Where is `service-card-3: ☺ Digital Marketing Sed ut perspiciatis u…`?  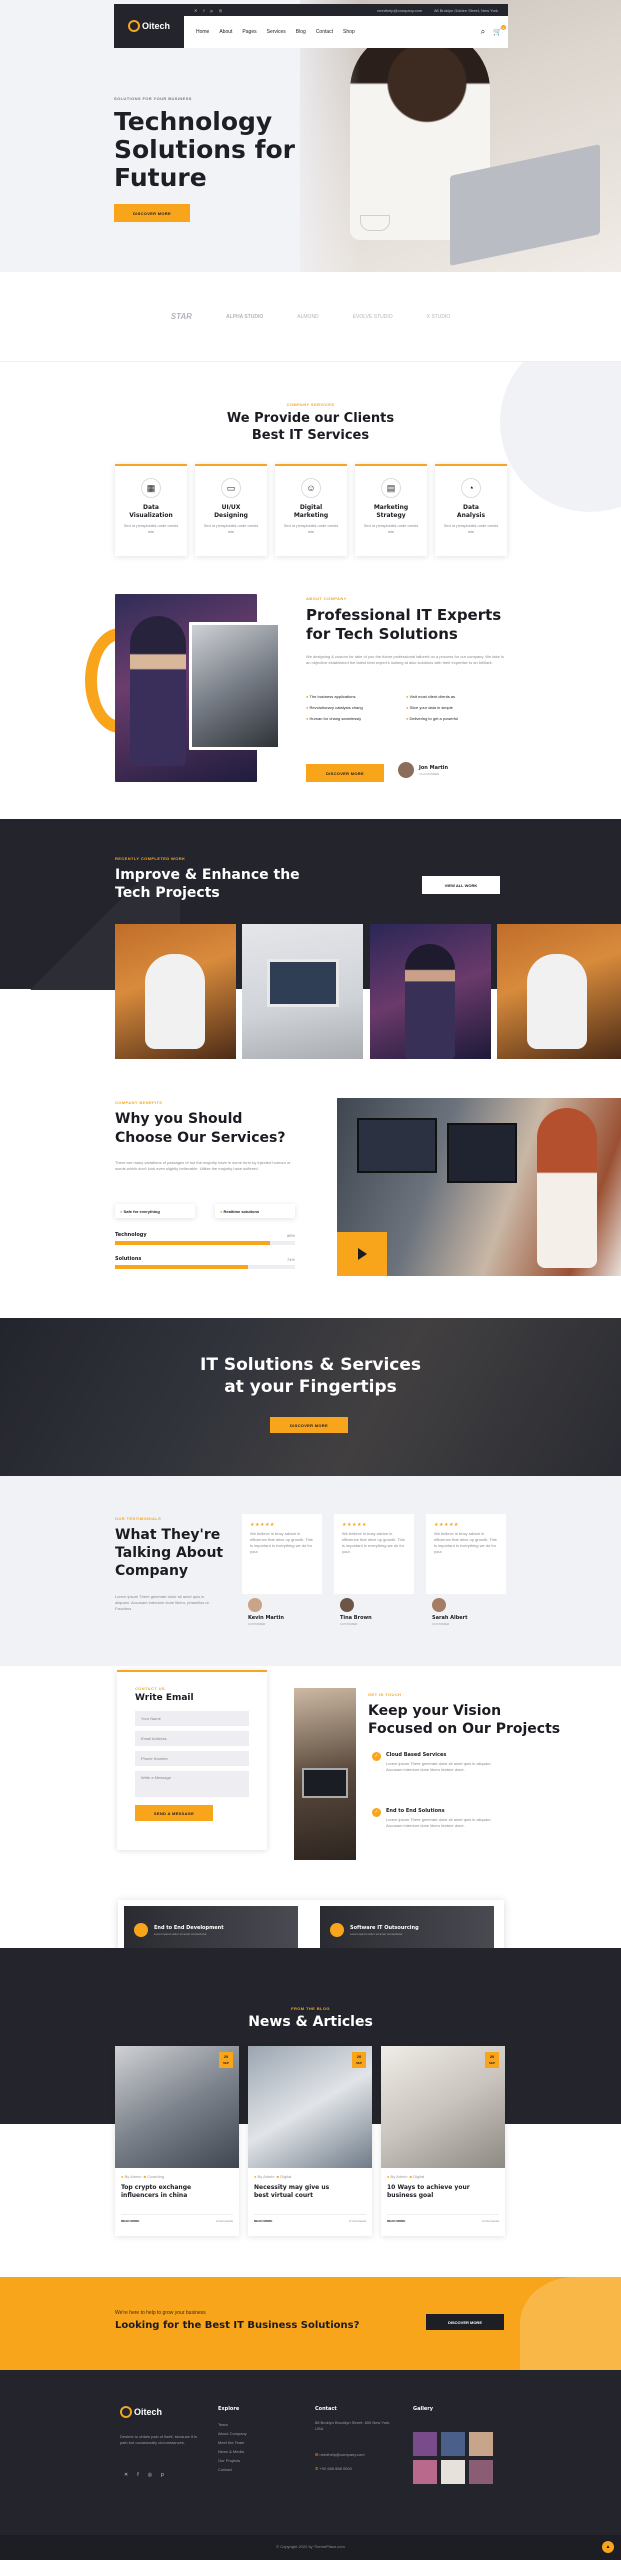 service-card-3: ☺ Digital Marketing Sed ut perspiciatis u… is located at coordinates (311, 510).